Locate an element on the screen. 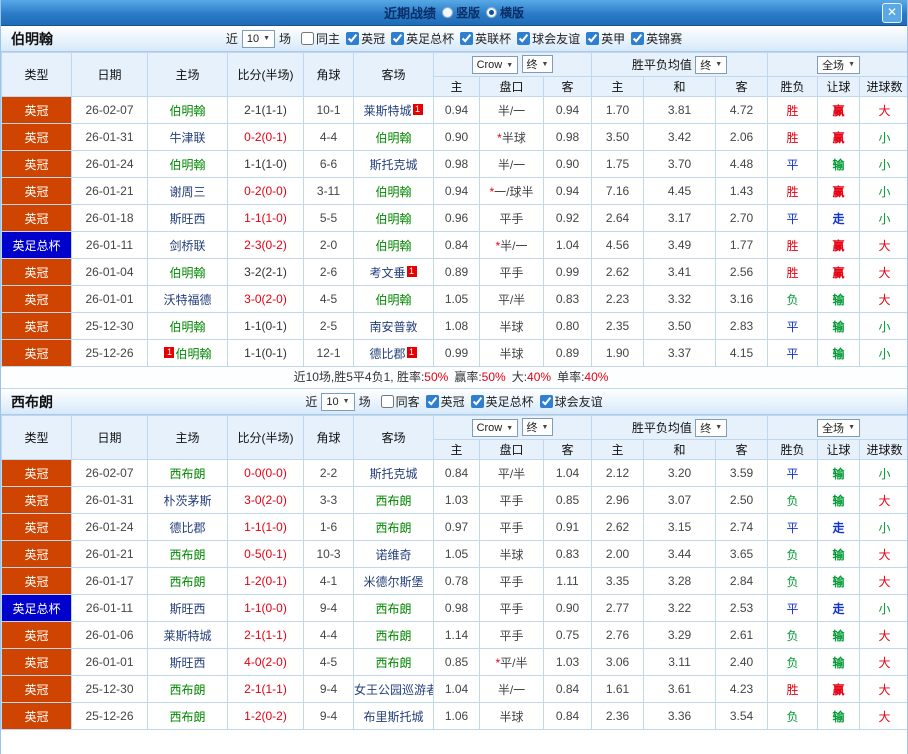 Image resolution: width=908 pixels, height=754 pixels. close-icon: ✕ is located at coordinates (892, 13).